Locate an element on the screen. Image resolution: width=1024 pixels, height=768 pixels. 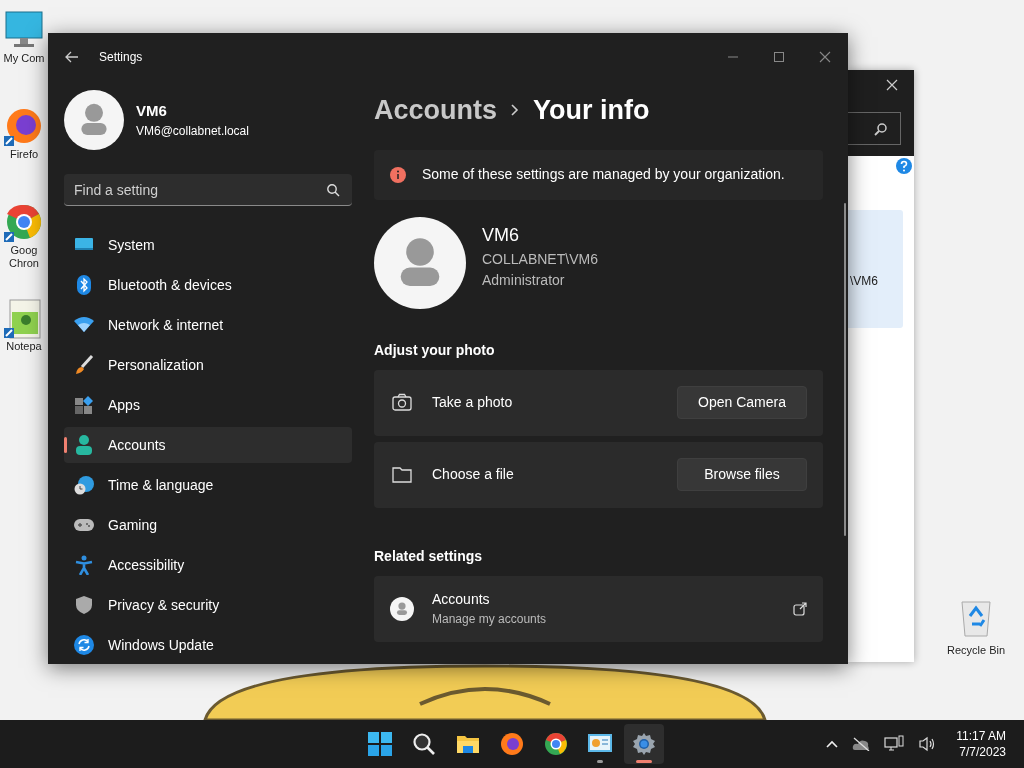
account-name: VM6 is located at coordinates (152, 110).